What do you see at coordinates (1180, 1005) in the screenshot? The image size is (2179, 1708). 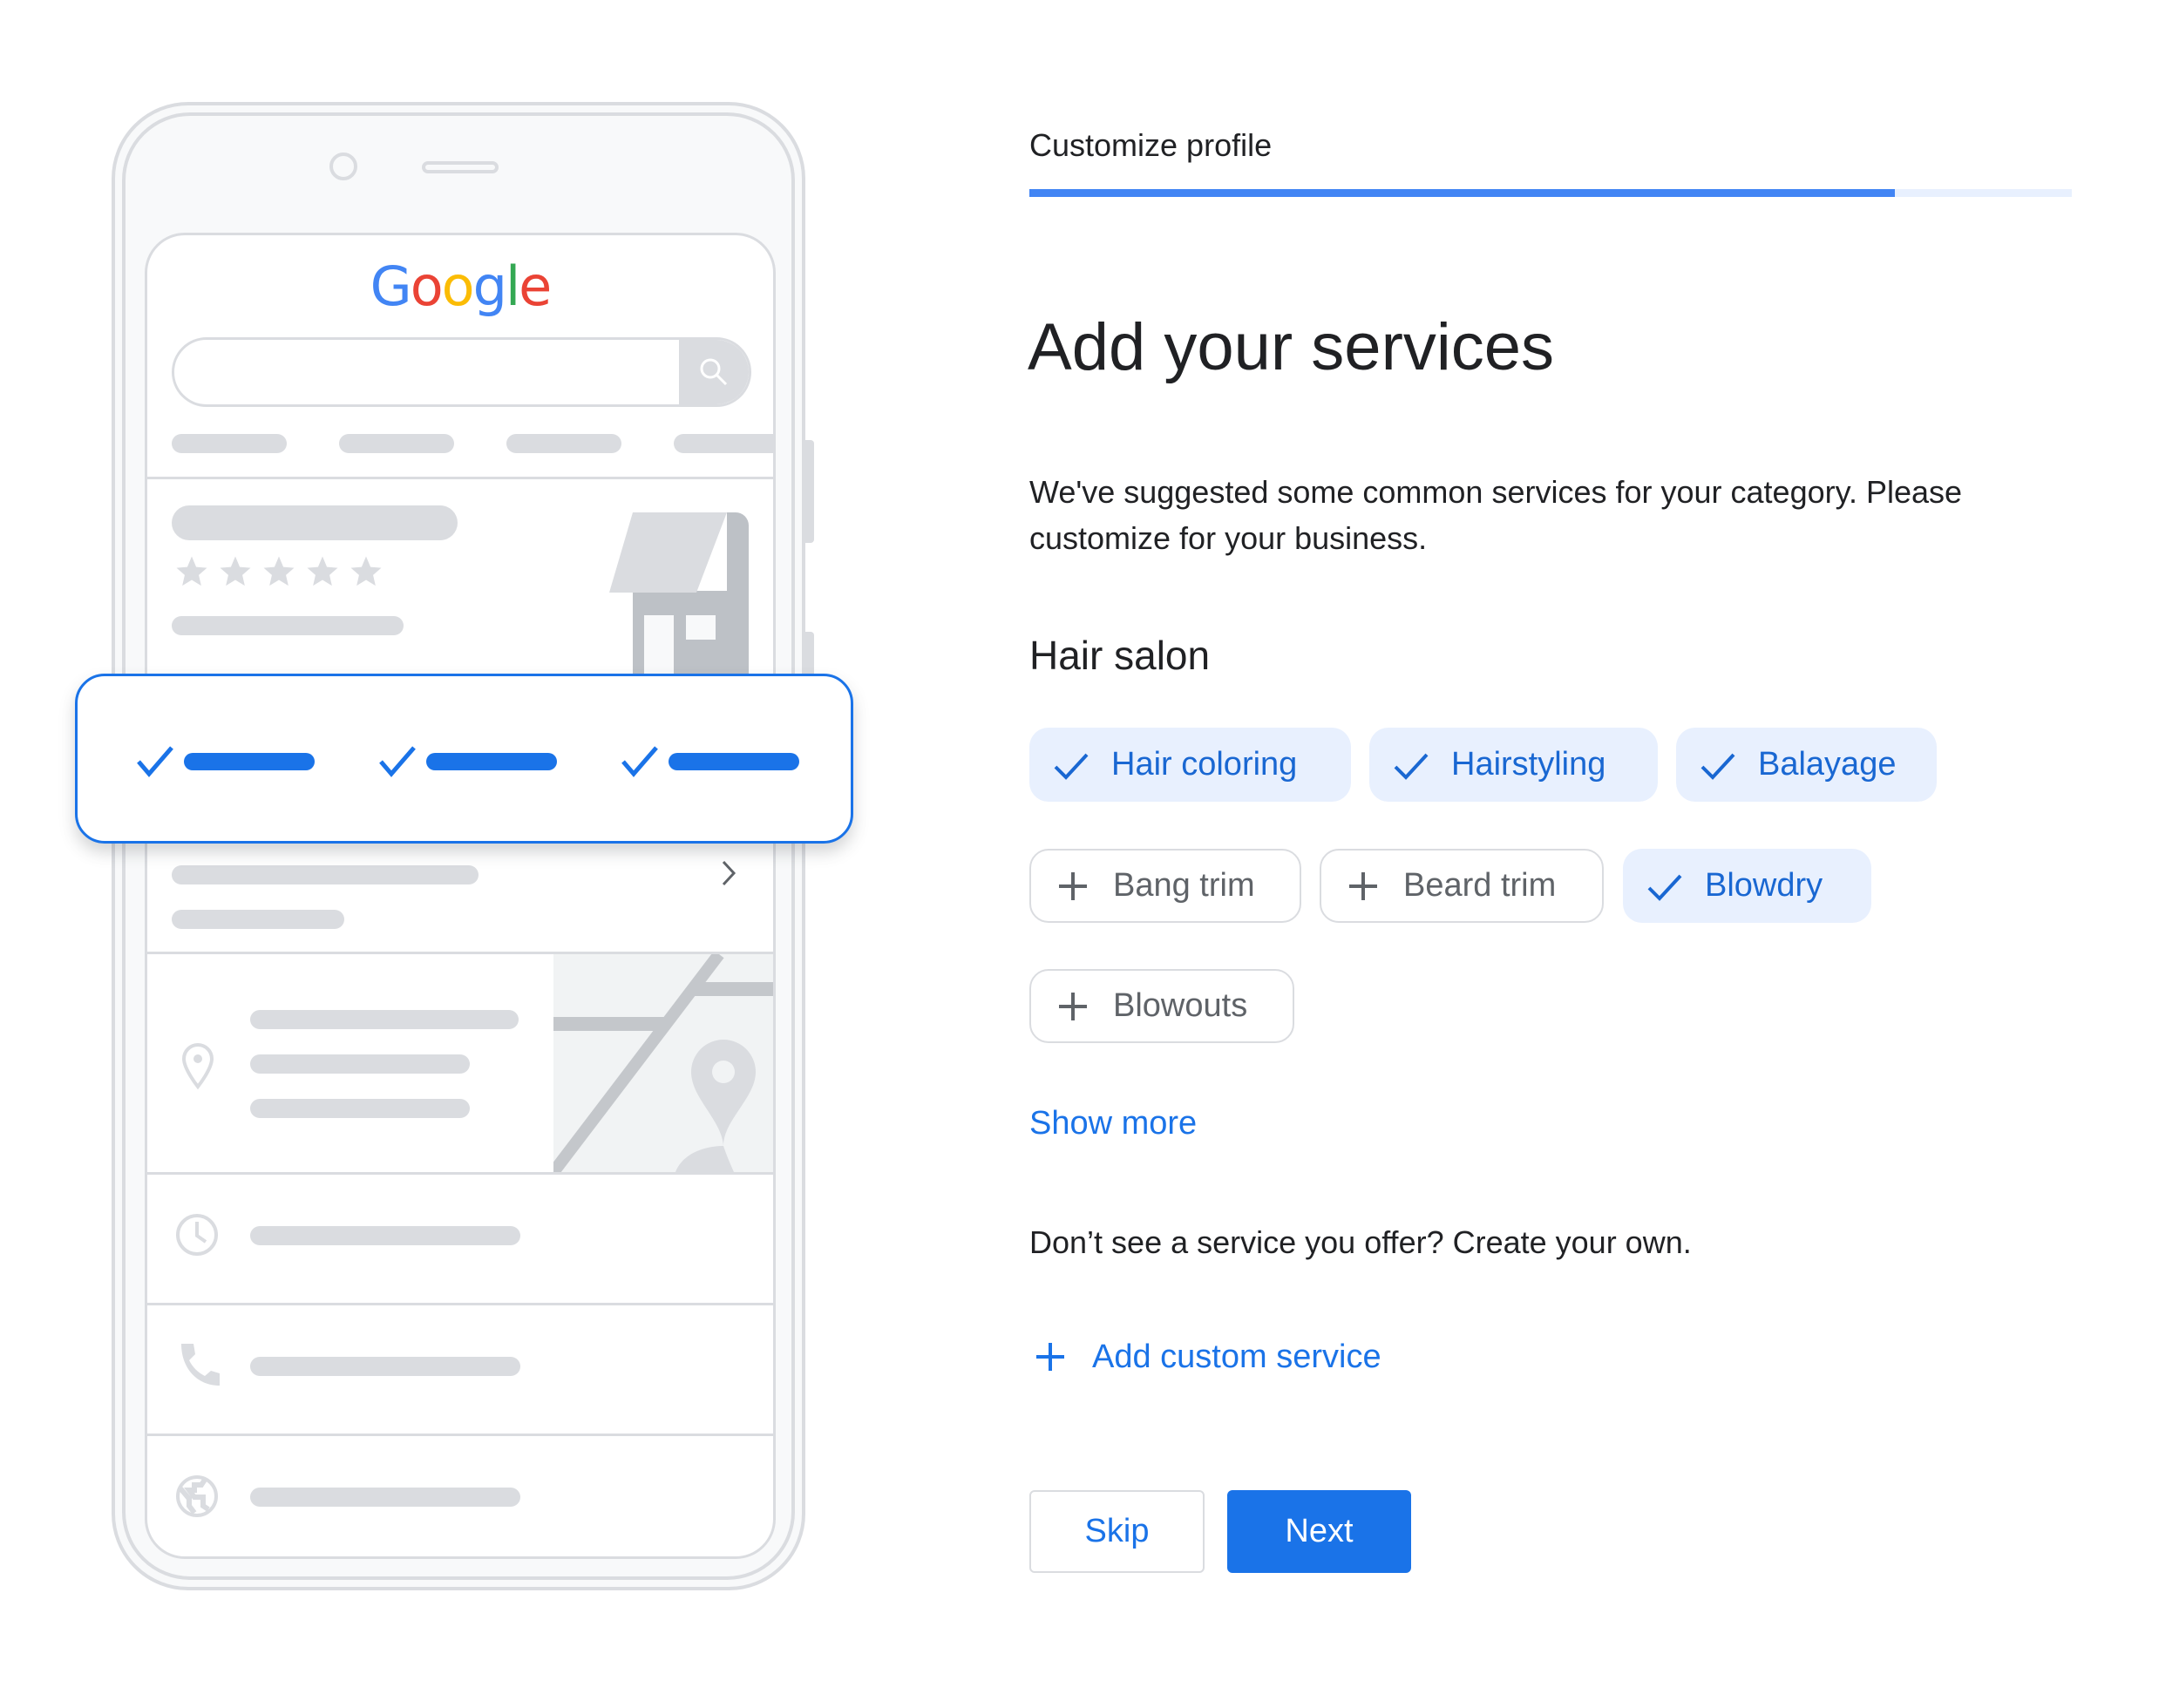 I see `chip-label: Blowouts` at bounding box center [1180, 1005].